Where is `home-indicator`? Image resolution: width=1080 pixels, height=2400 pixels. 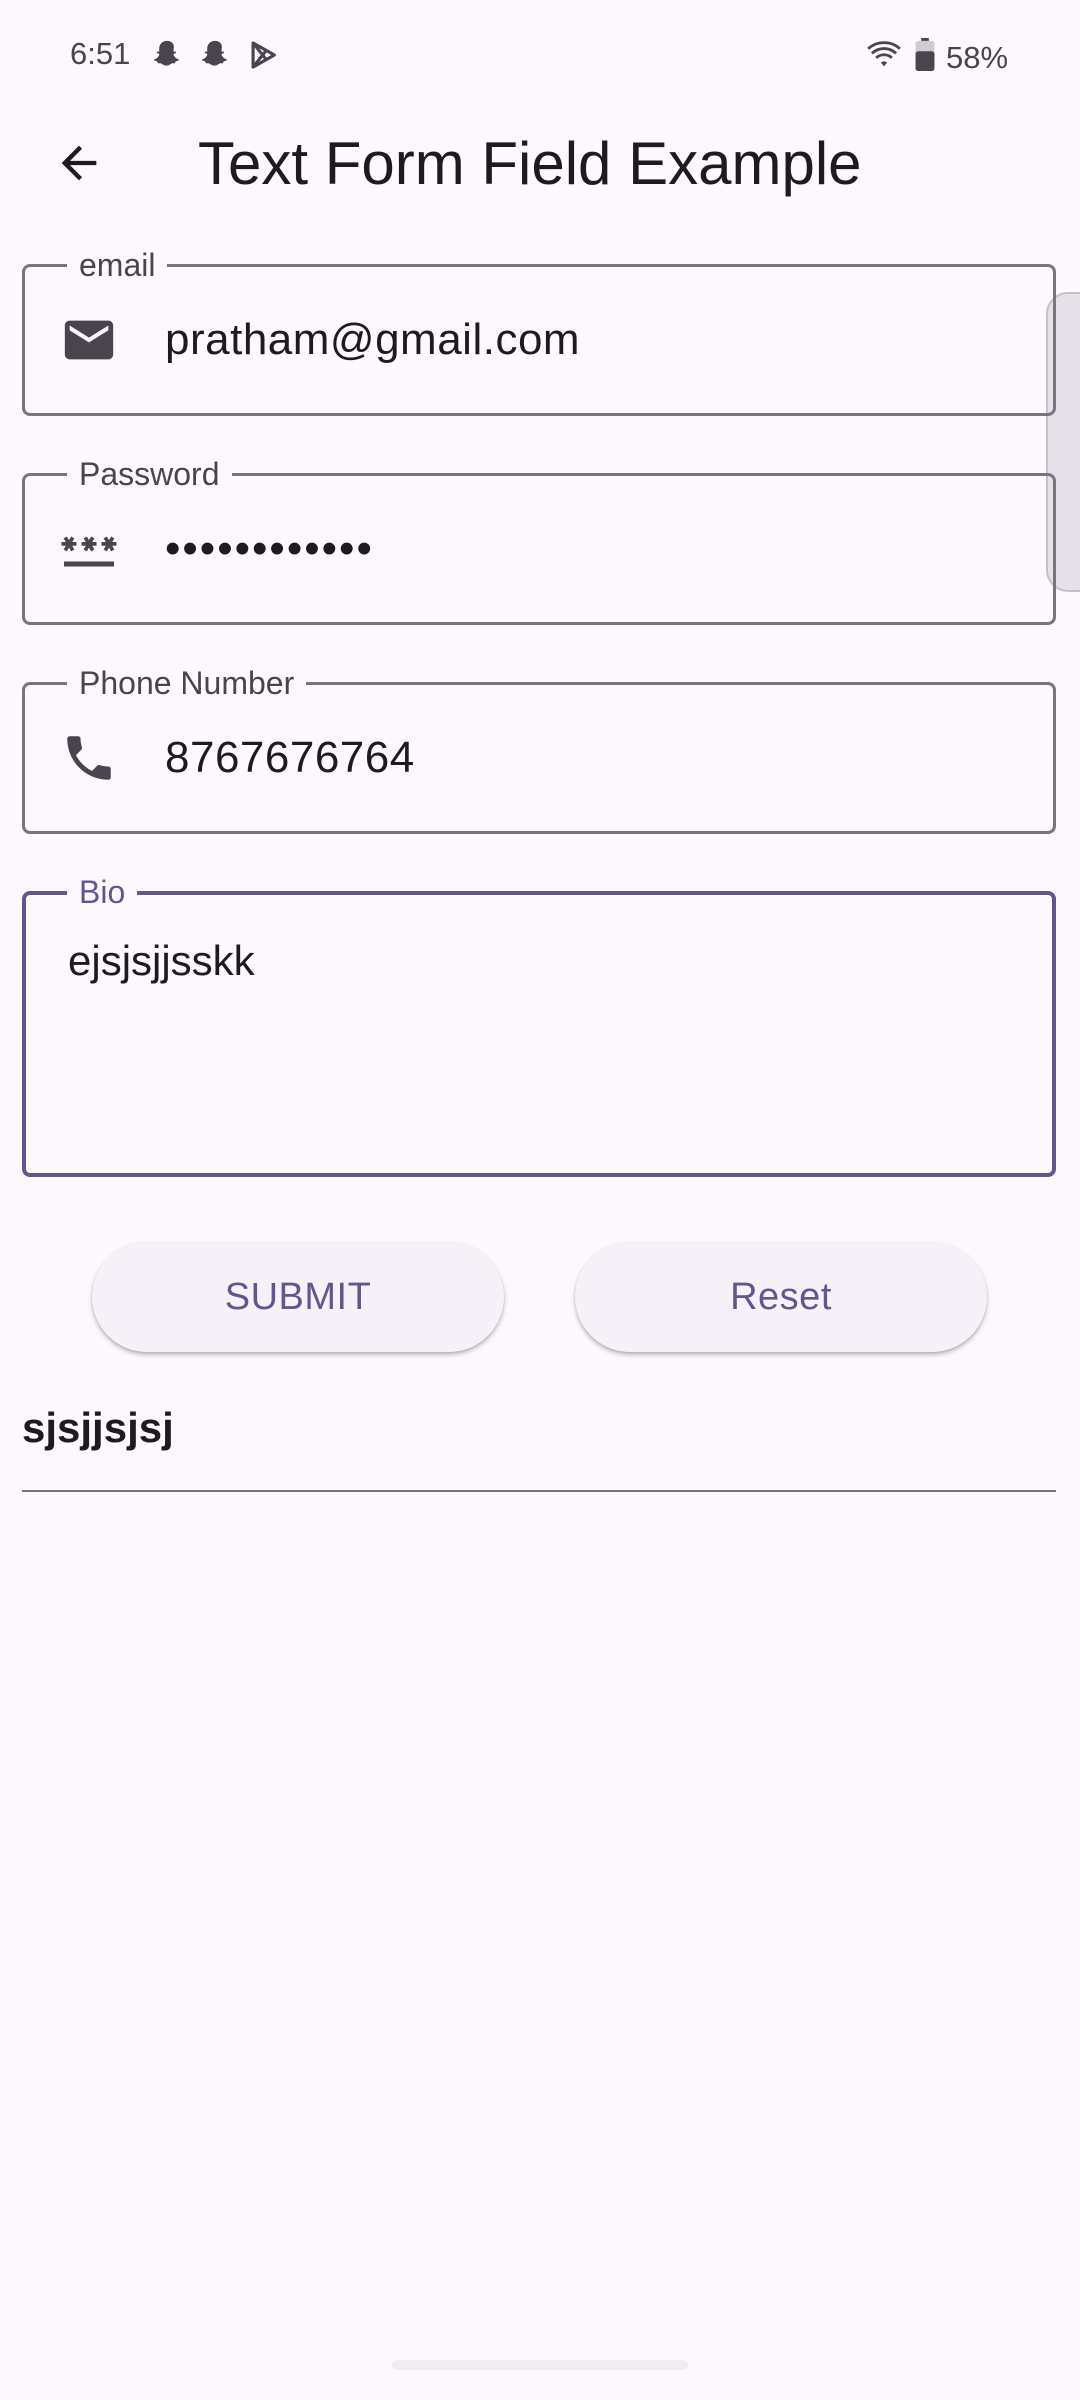
home-indicator is located at coordinates (540, 2365).